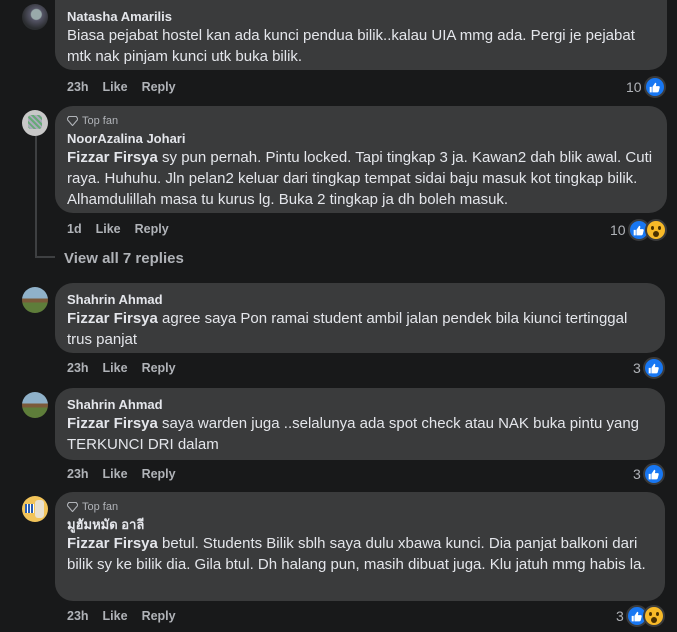 This screenshot has width=677, height=632. I want to click on comment-actions: 1d Like Reply, so click(118, 229).